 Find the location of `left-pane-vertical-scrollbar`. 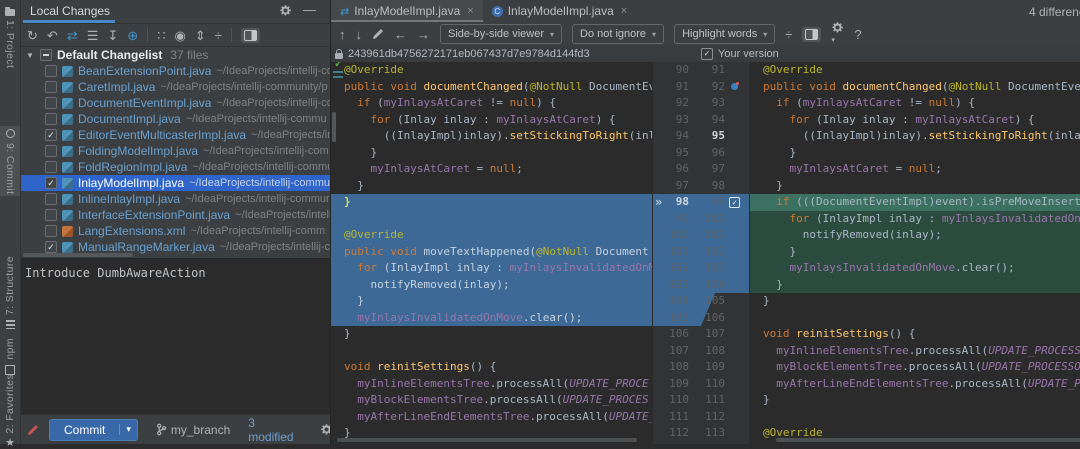

left-pane-vertical-scrollbar is located at coordinates (334, 127).